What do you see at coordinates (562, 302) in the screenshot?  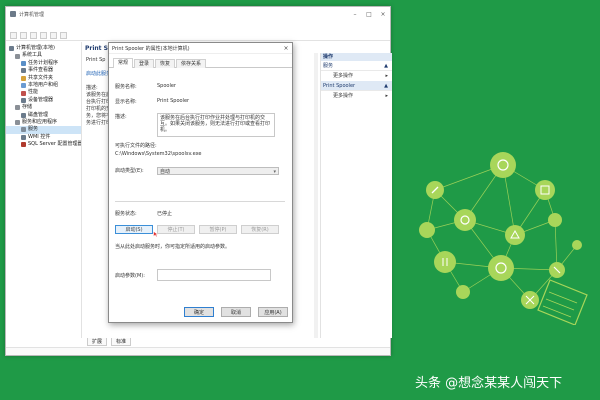 I see `document-shape` at bounding box center [562, 302].